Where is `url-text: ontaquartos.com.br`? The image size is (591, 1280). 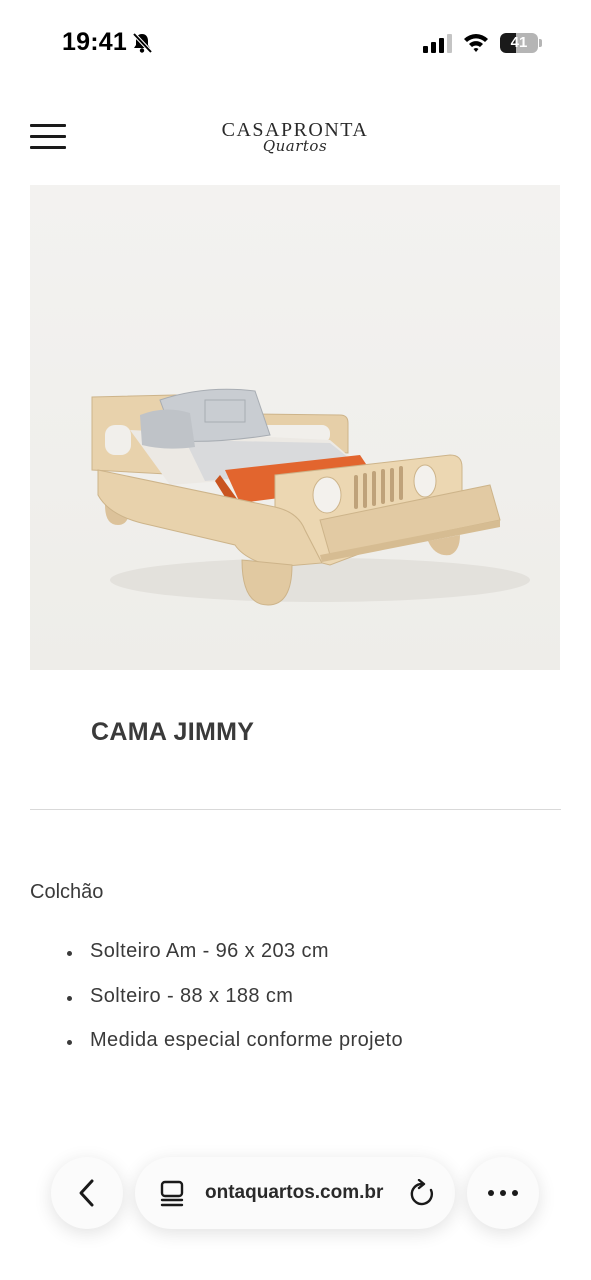
url-text: ontaquartos.com.br is located at coordinates (294, 1192).